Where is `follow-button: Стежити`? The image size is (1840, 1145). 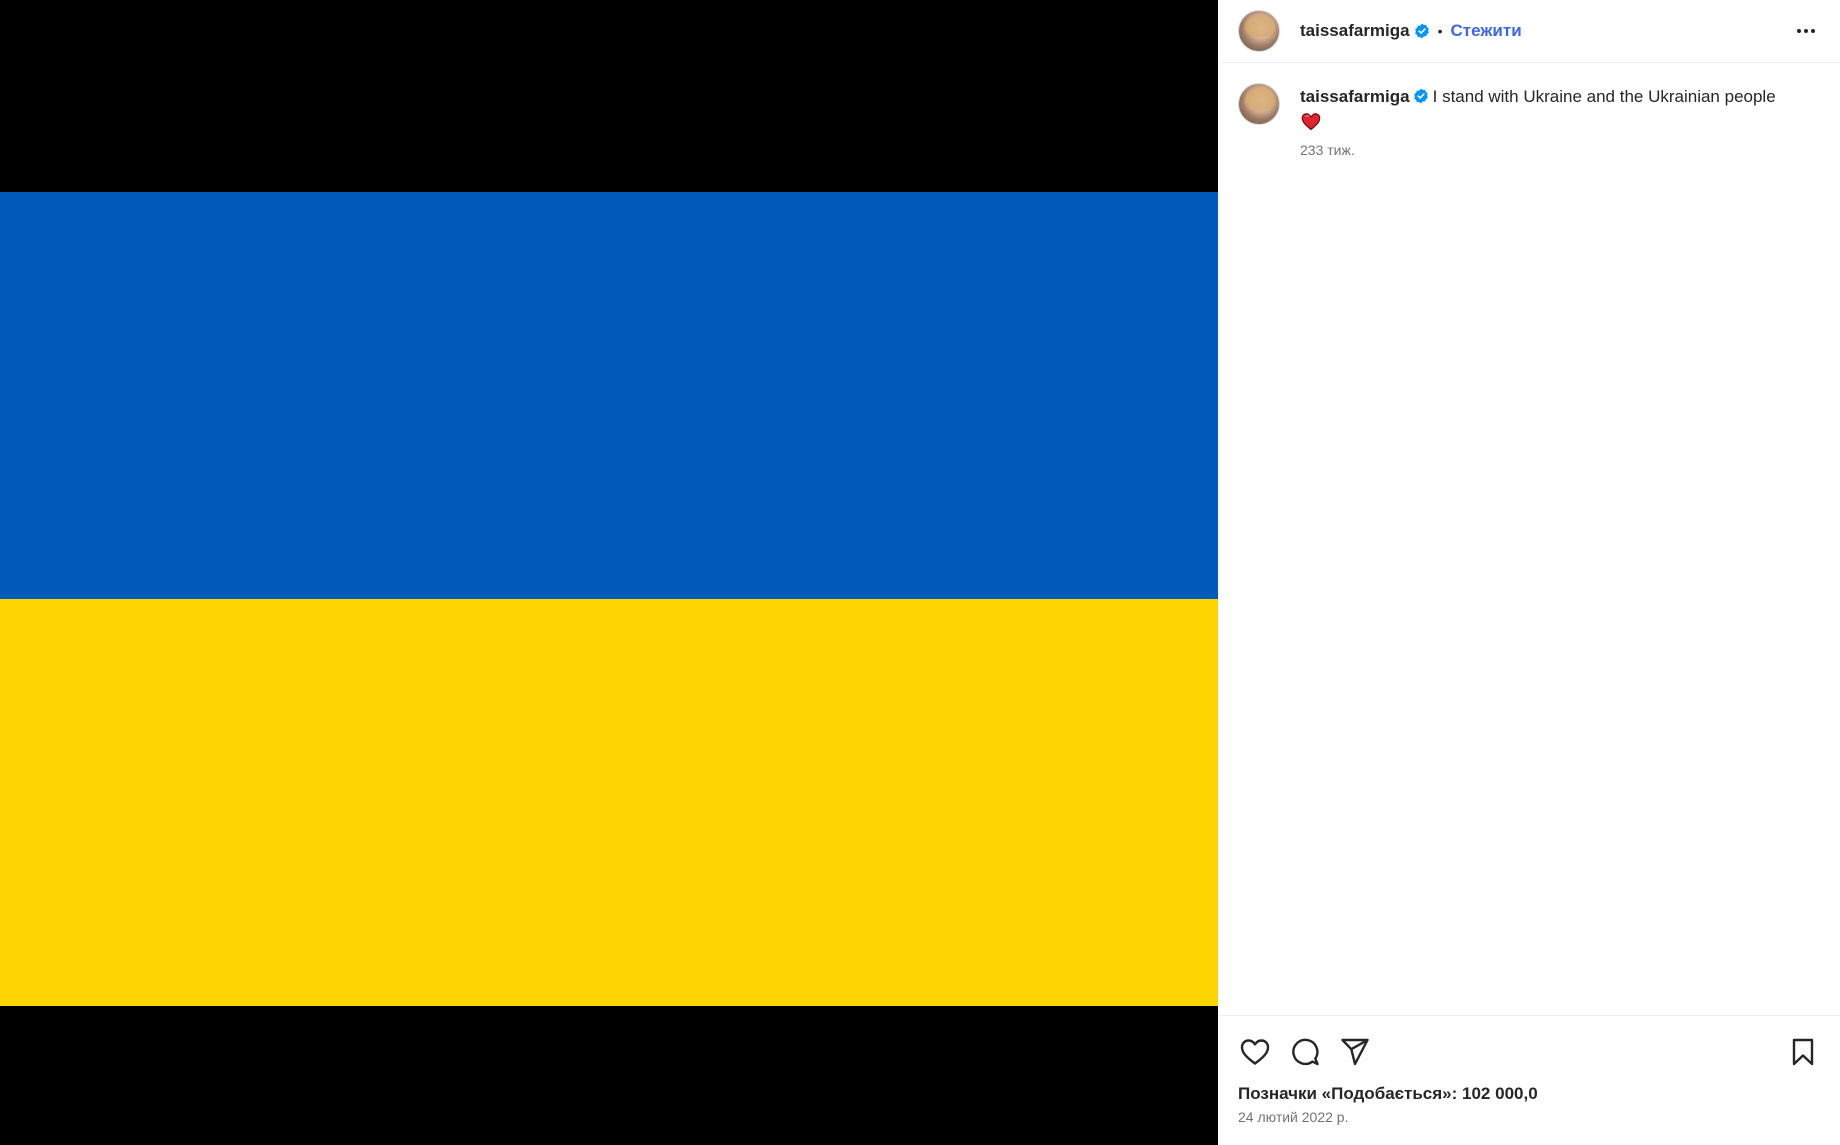
follow-button: Стежити is located at coordinates (1486, 31).